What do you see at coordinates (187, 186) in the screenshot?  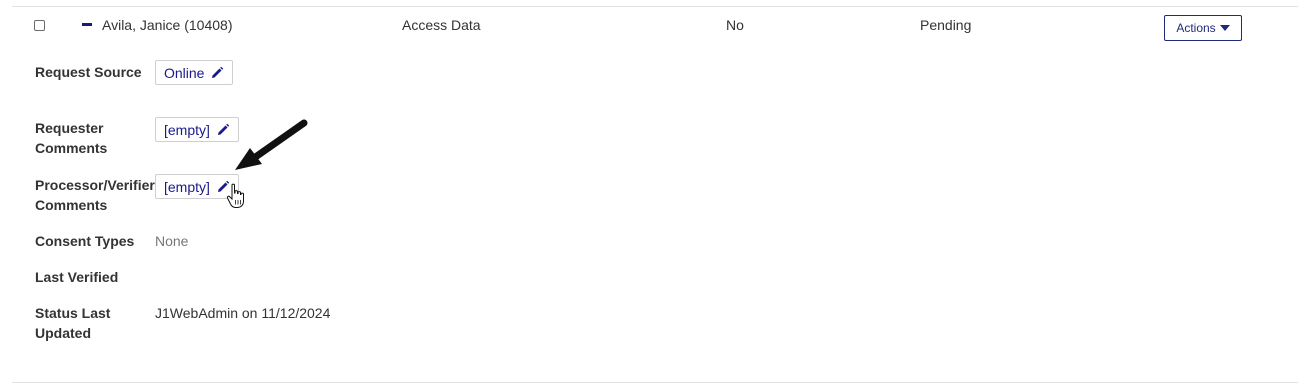 I see `processor-comments-value: [empty]` at bounding box center [187, 186].